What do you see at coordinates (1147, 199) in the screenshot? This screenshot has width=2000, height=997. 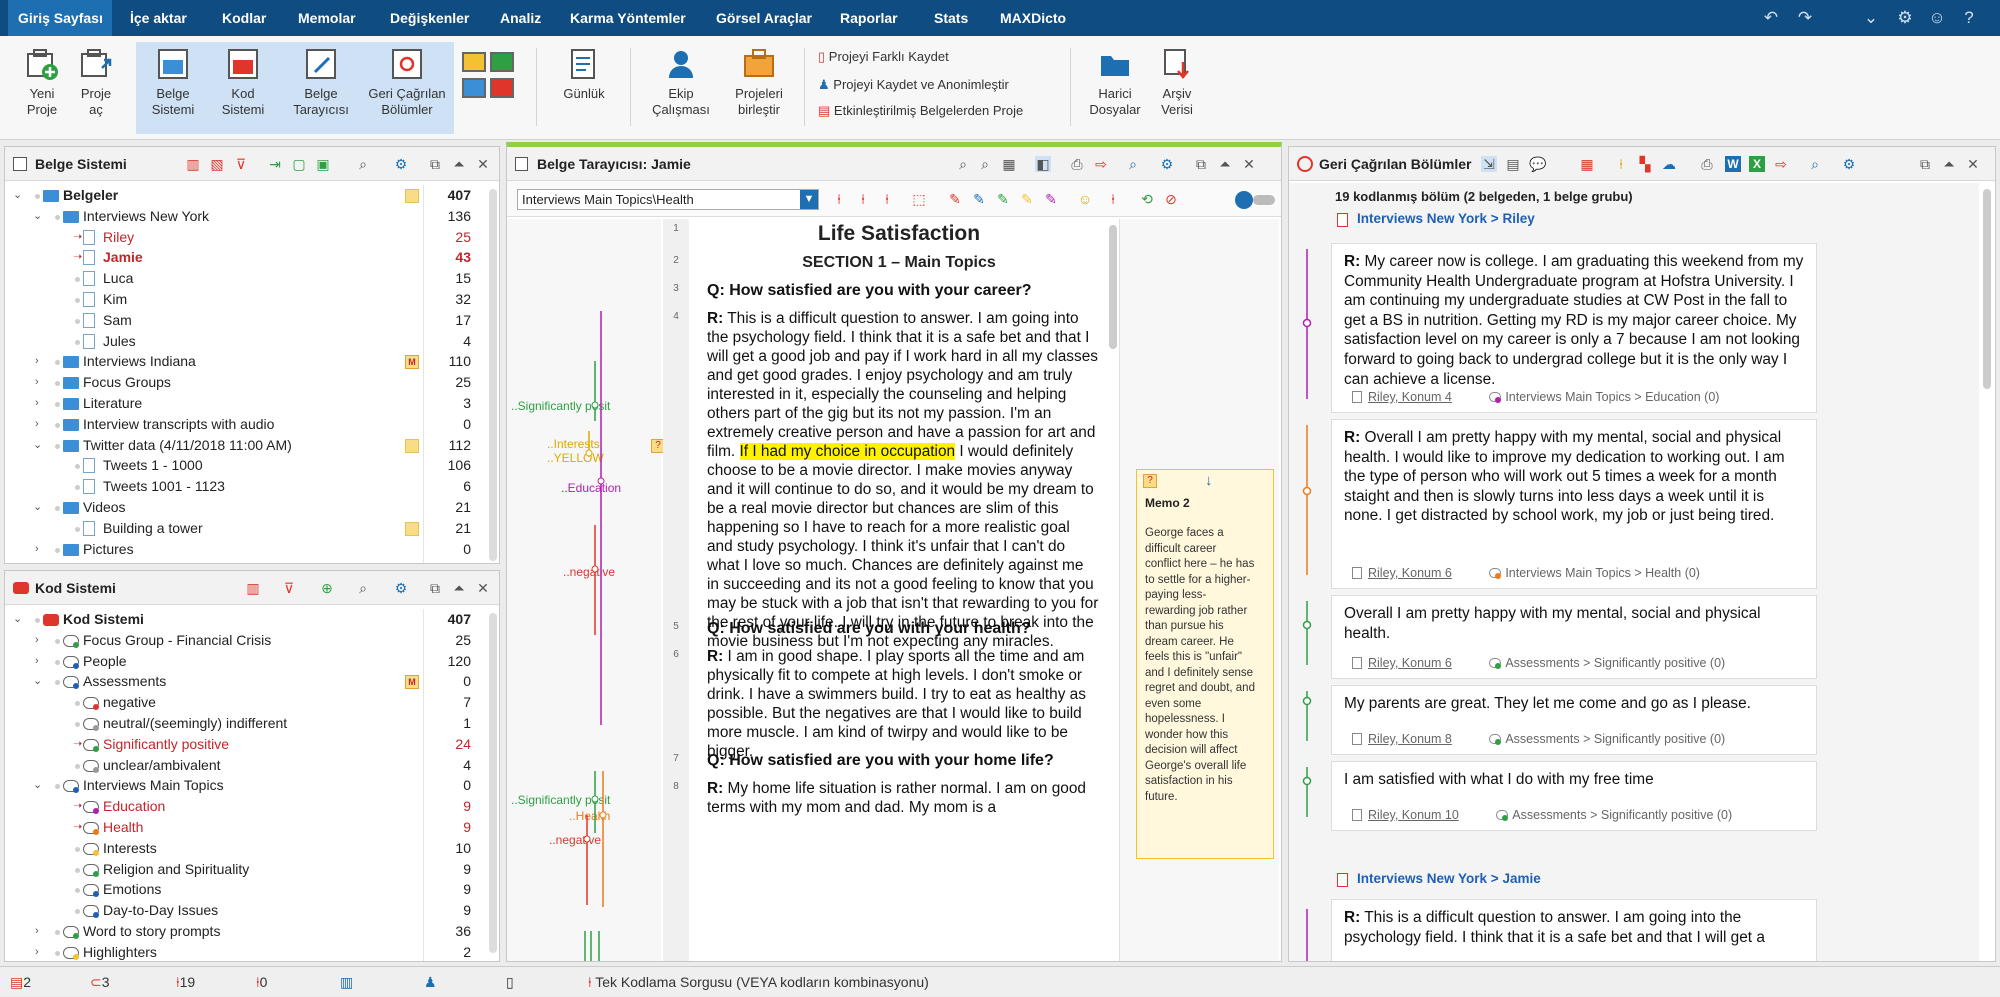 I see `undo-coding-icon: ⟲` at bounding box center [1147, 199].